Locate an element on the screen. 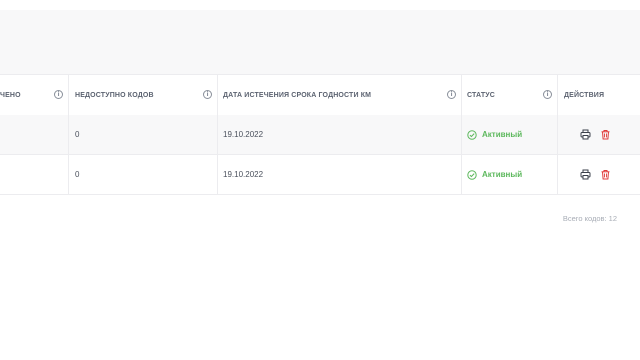 This screenshot has height=360, width=640. column-header-label: СТАТУС is located at coordinates (481, 95).